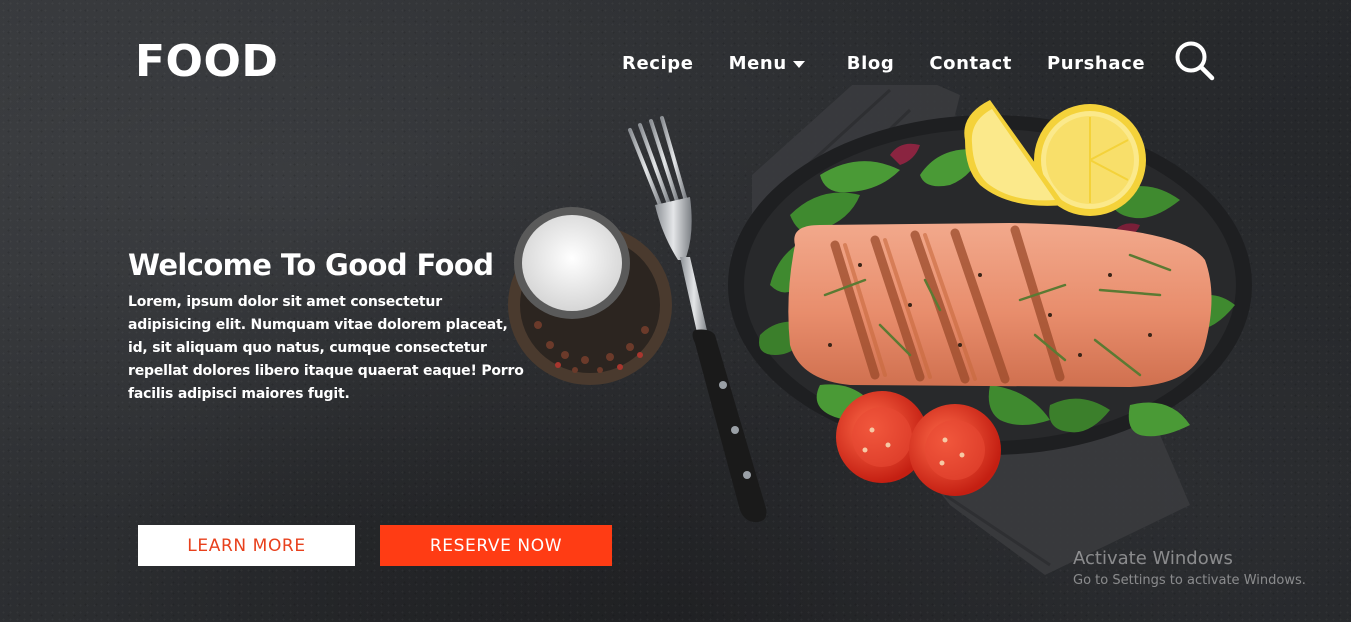 The height and width of the screenshot is (622, 1351). I want to click on nav-item-recipe: Recipe, so click(658, 63).